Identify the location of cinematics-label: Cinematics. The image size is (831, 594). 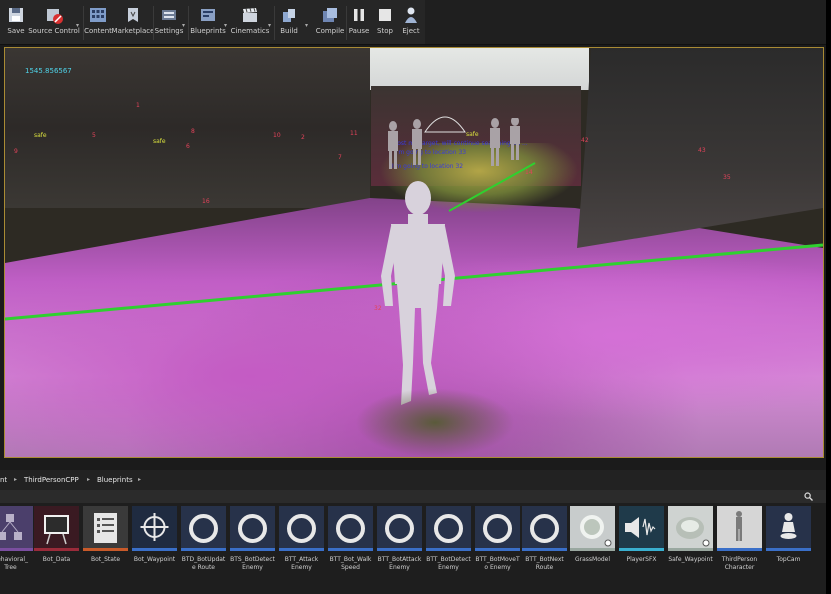
(250, 31).